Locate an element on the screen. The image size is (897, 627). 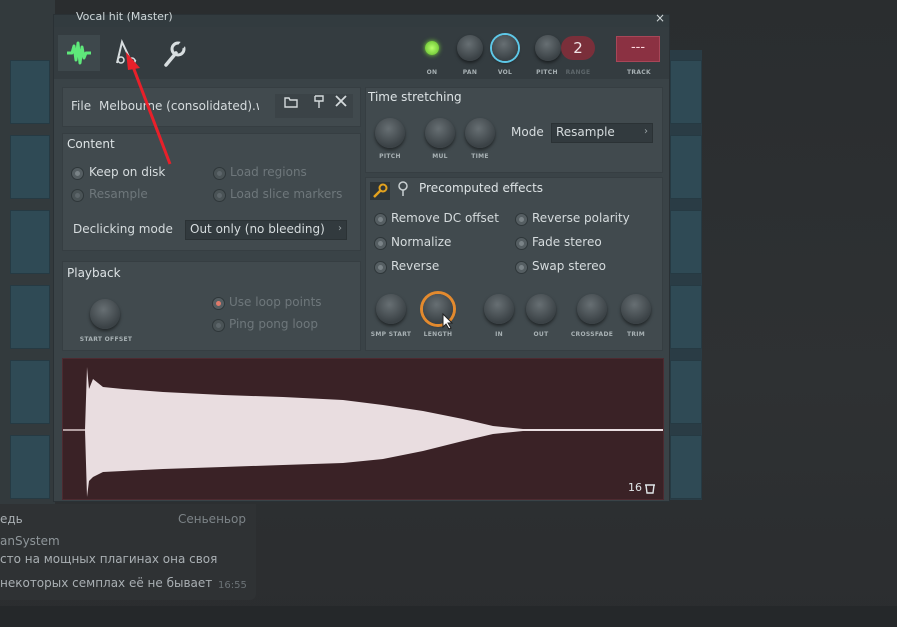
fade-out-knob is located at coordinates (541, 309).